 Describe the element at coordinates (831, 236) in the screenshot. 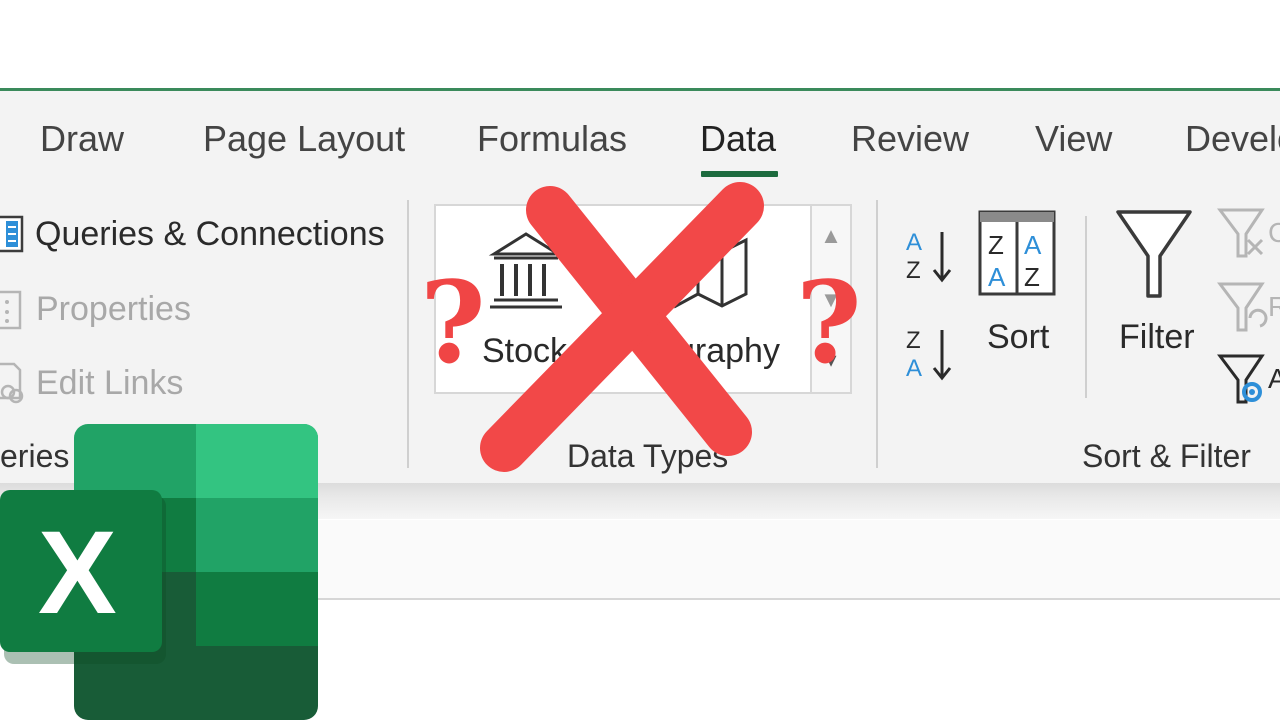

I see `chevron-up-icon: ▲` at that location.